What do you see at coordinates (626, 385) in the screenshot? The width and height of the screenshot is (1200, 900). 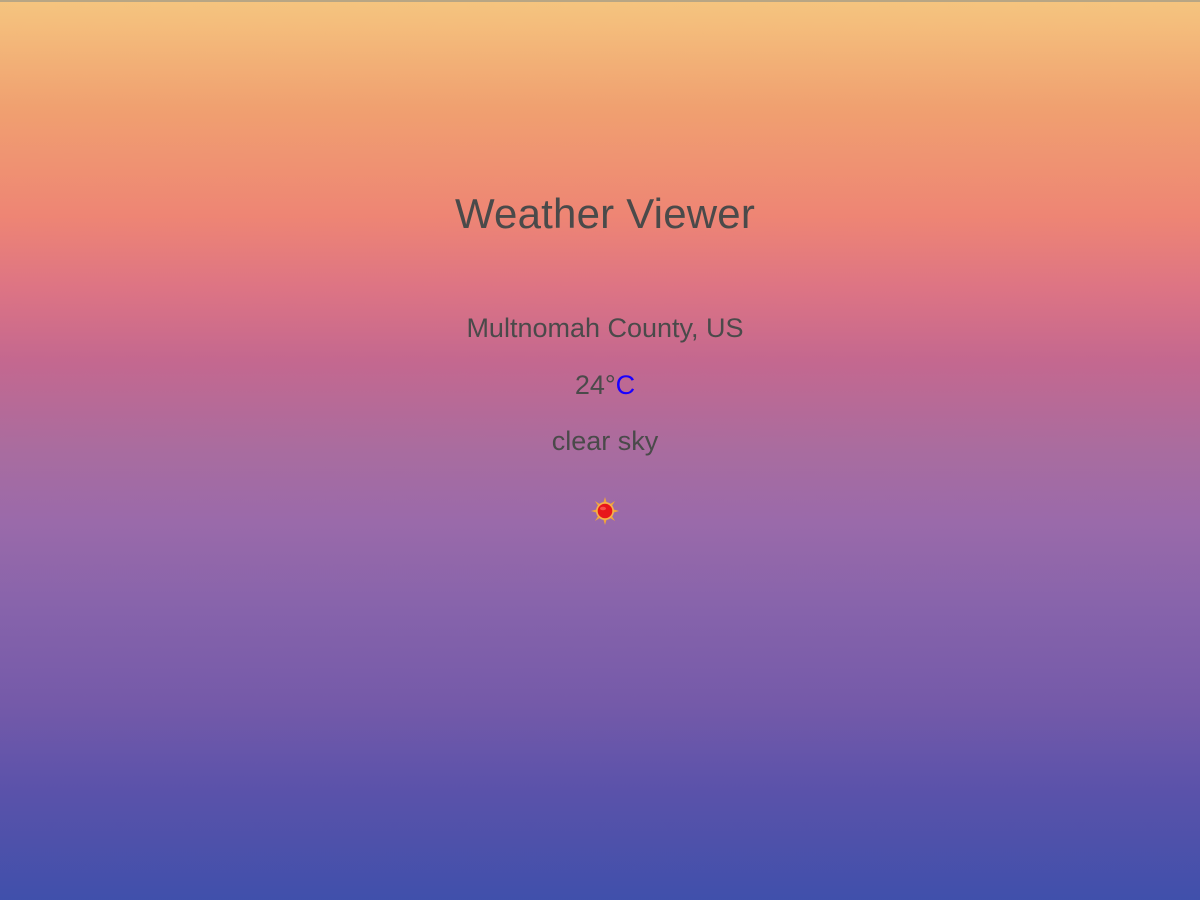 I see `temperature-unit-toggle: C` at bounding box center [626, 385].